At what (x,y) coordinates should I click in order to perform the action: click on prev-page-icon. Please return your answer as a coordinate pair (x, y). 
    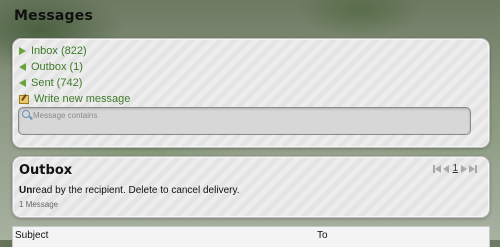
    Looking at the image, I should click on (446, 168).